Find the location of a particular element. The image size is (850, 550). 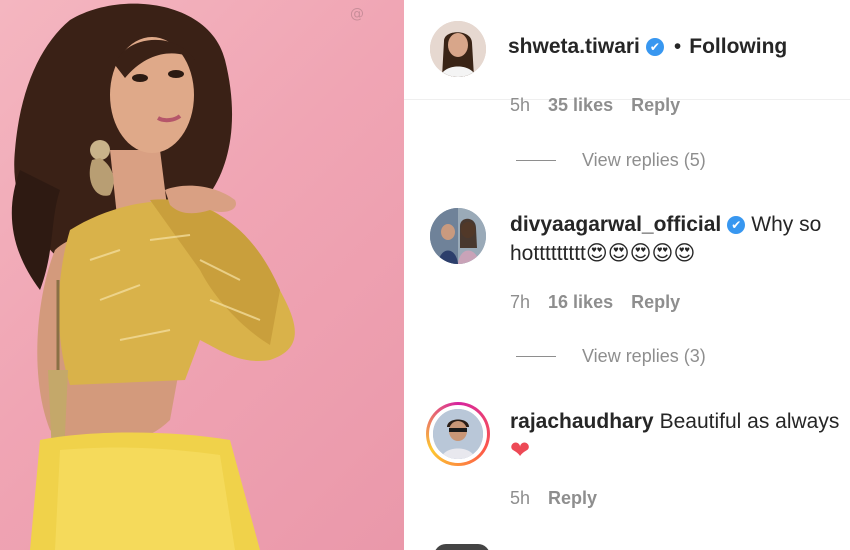

comment-likes: 35 likes is located at coordinates (580, 105).